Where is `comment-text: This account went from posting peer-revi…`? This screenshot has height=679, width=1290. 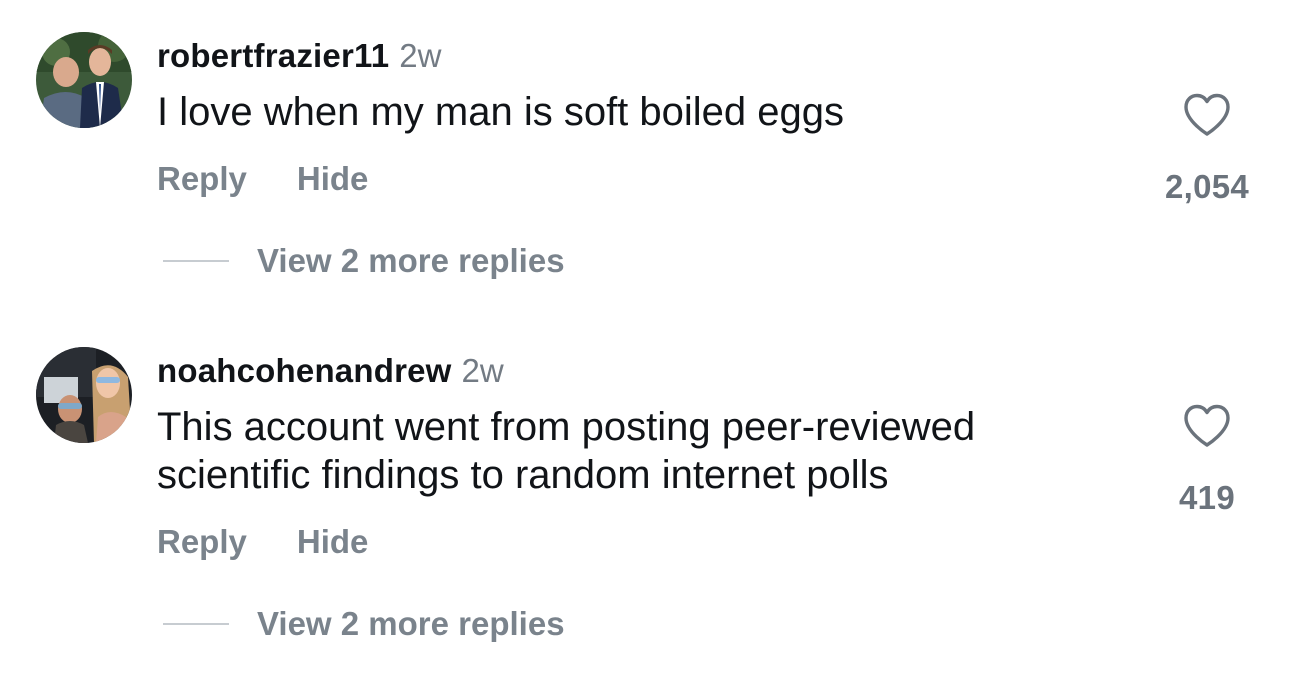
comment-text: This account went from posting peer-revi… is located at coordinates (566, 451).